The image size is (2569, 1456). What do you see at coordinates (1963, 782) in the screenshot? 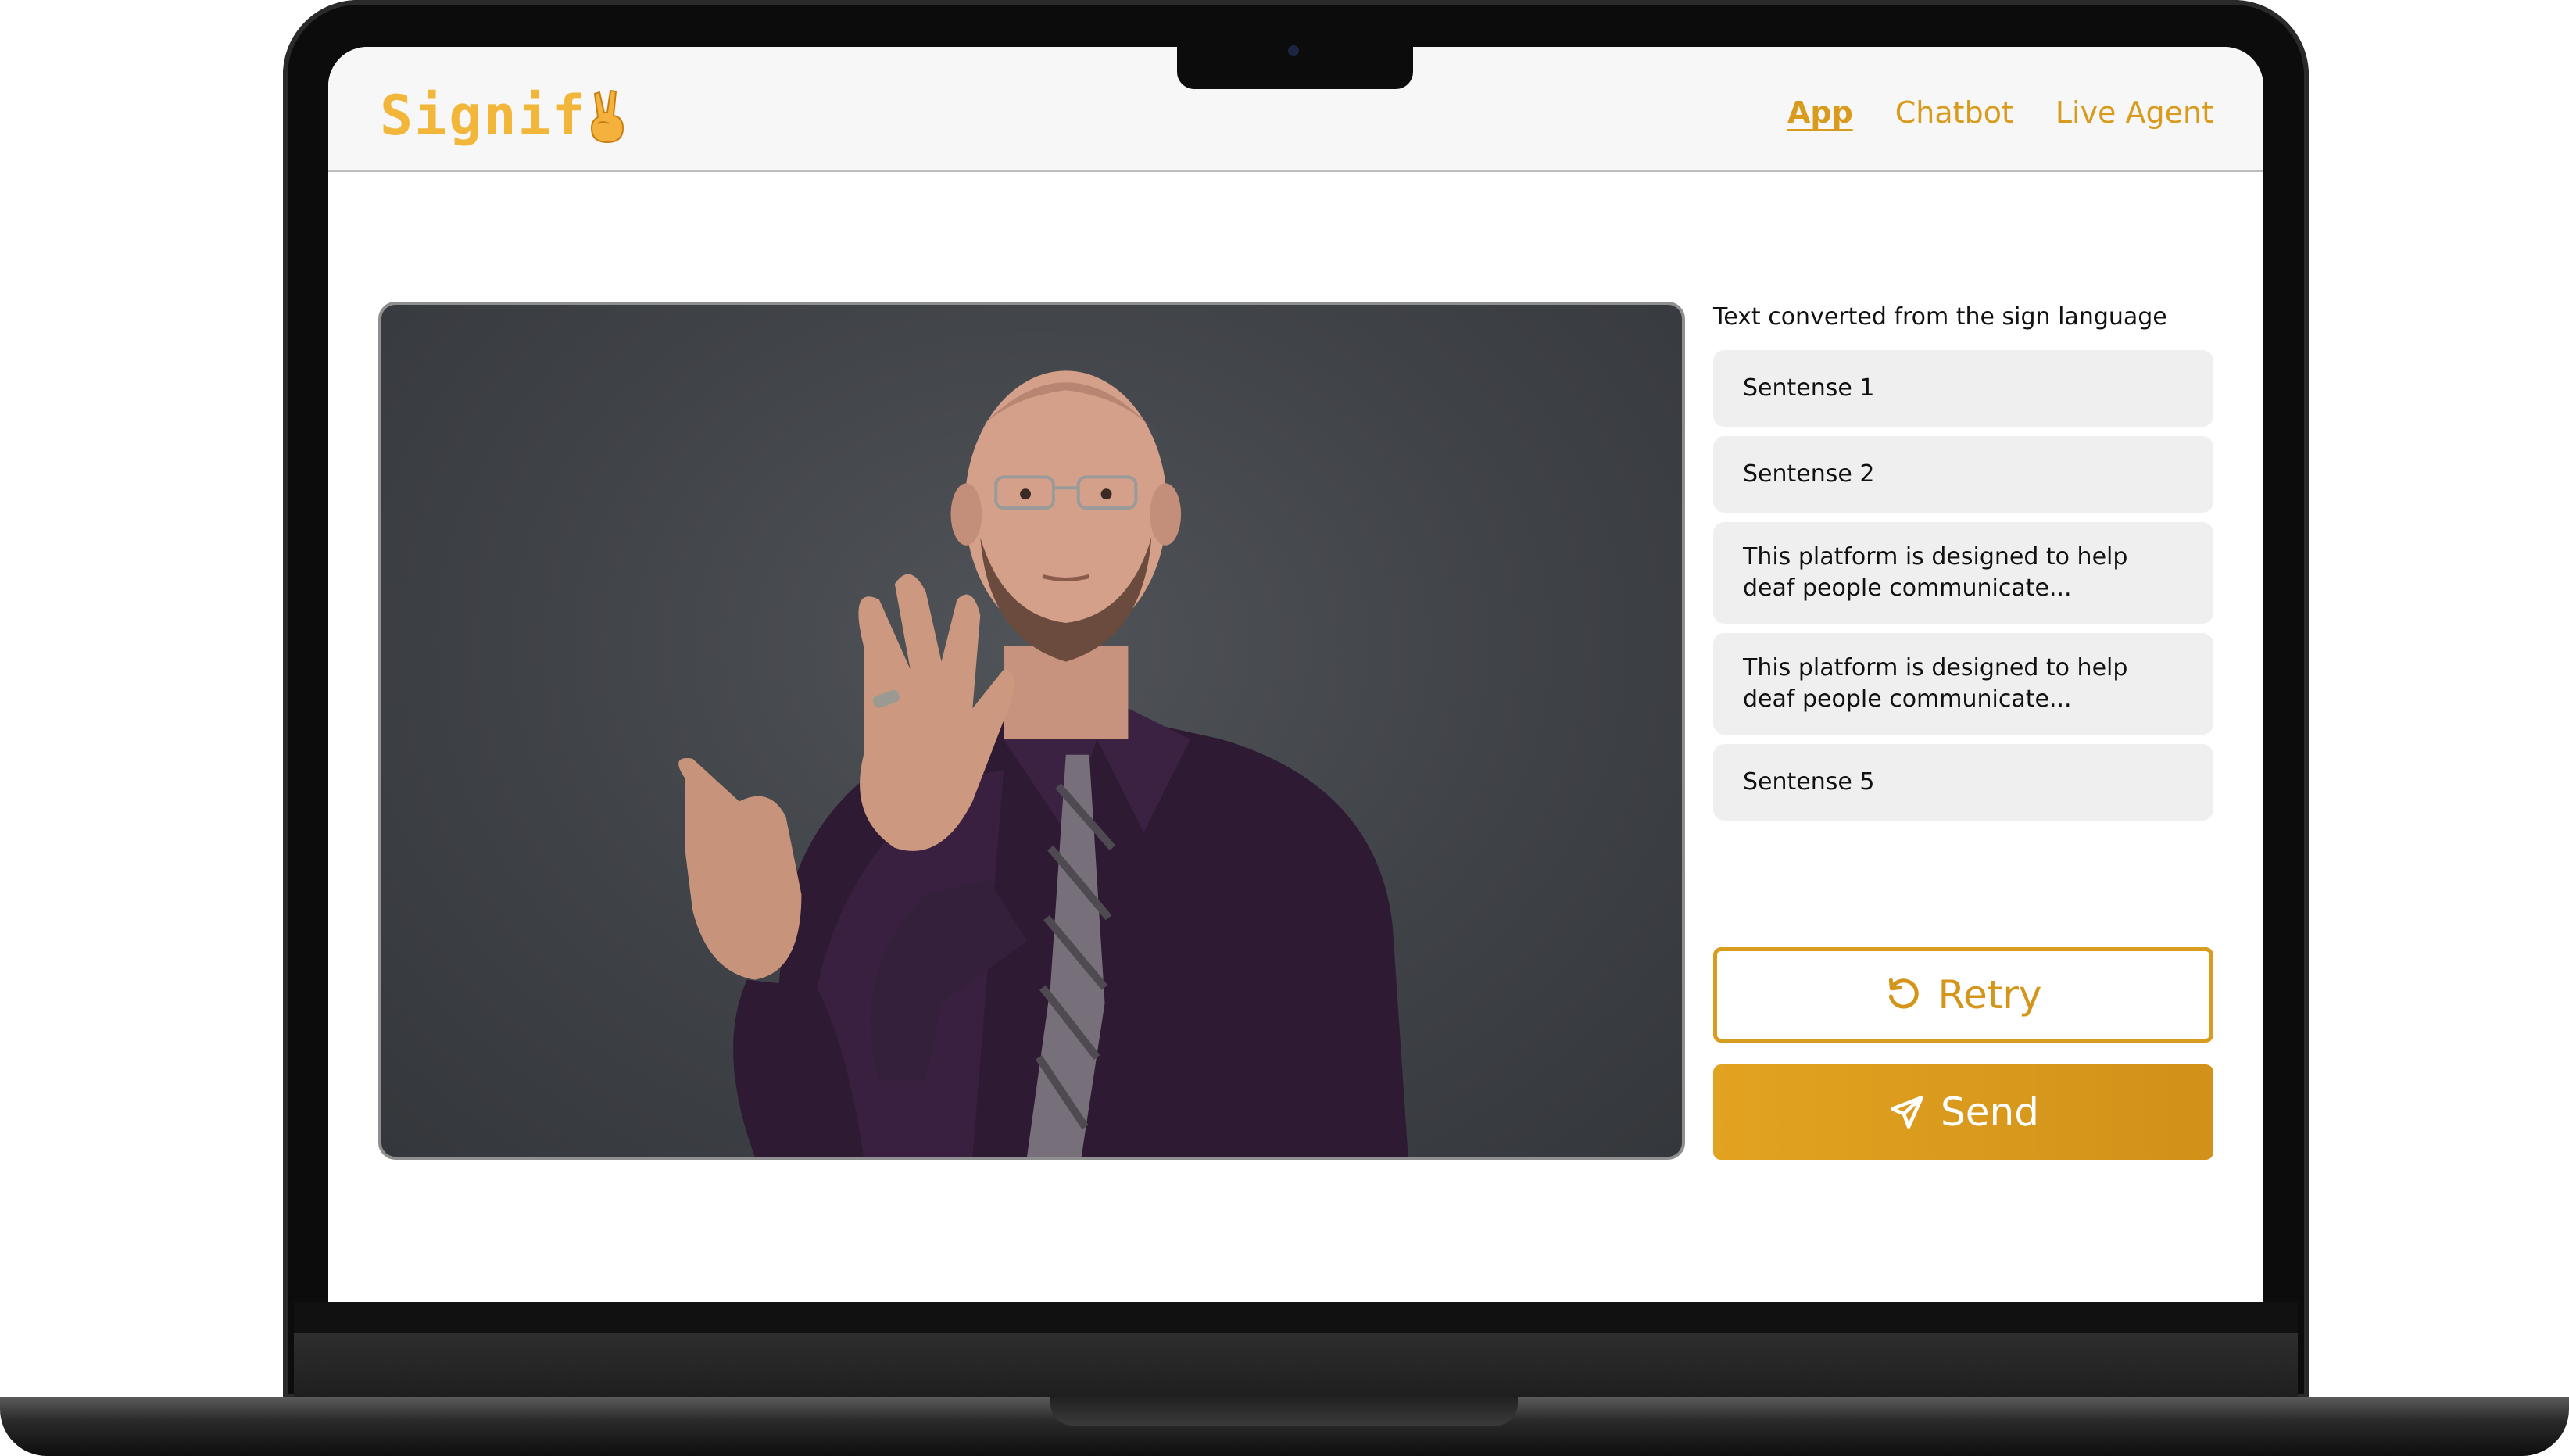
I see `sentence-item: Sentense 5` at bounding box center [1963, 782].